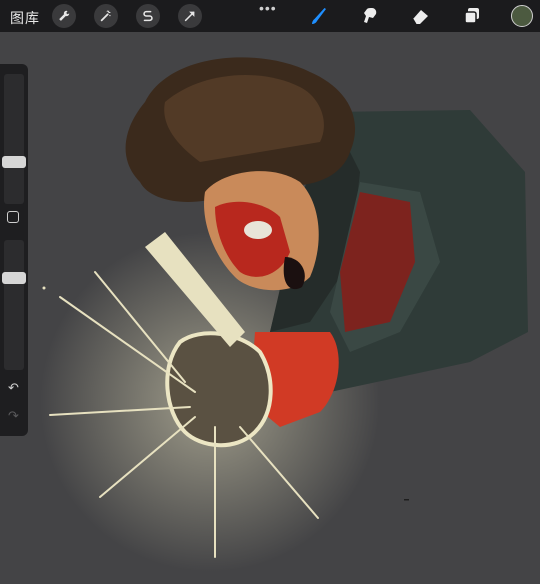 This screenshot has height=584, width=540. What do you see at coordinates (13, 217) in the screenshot?
I see `modify-button` at bounding box center [13, 217].